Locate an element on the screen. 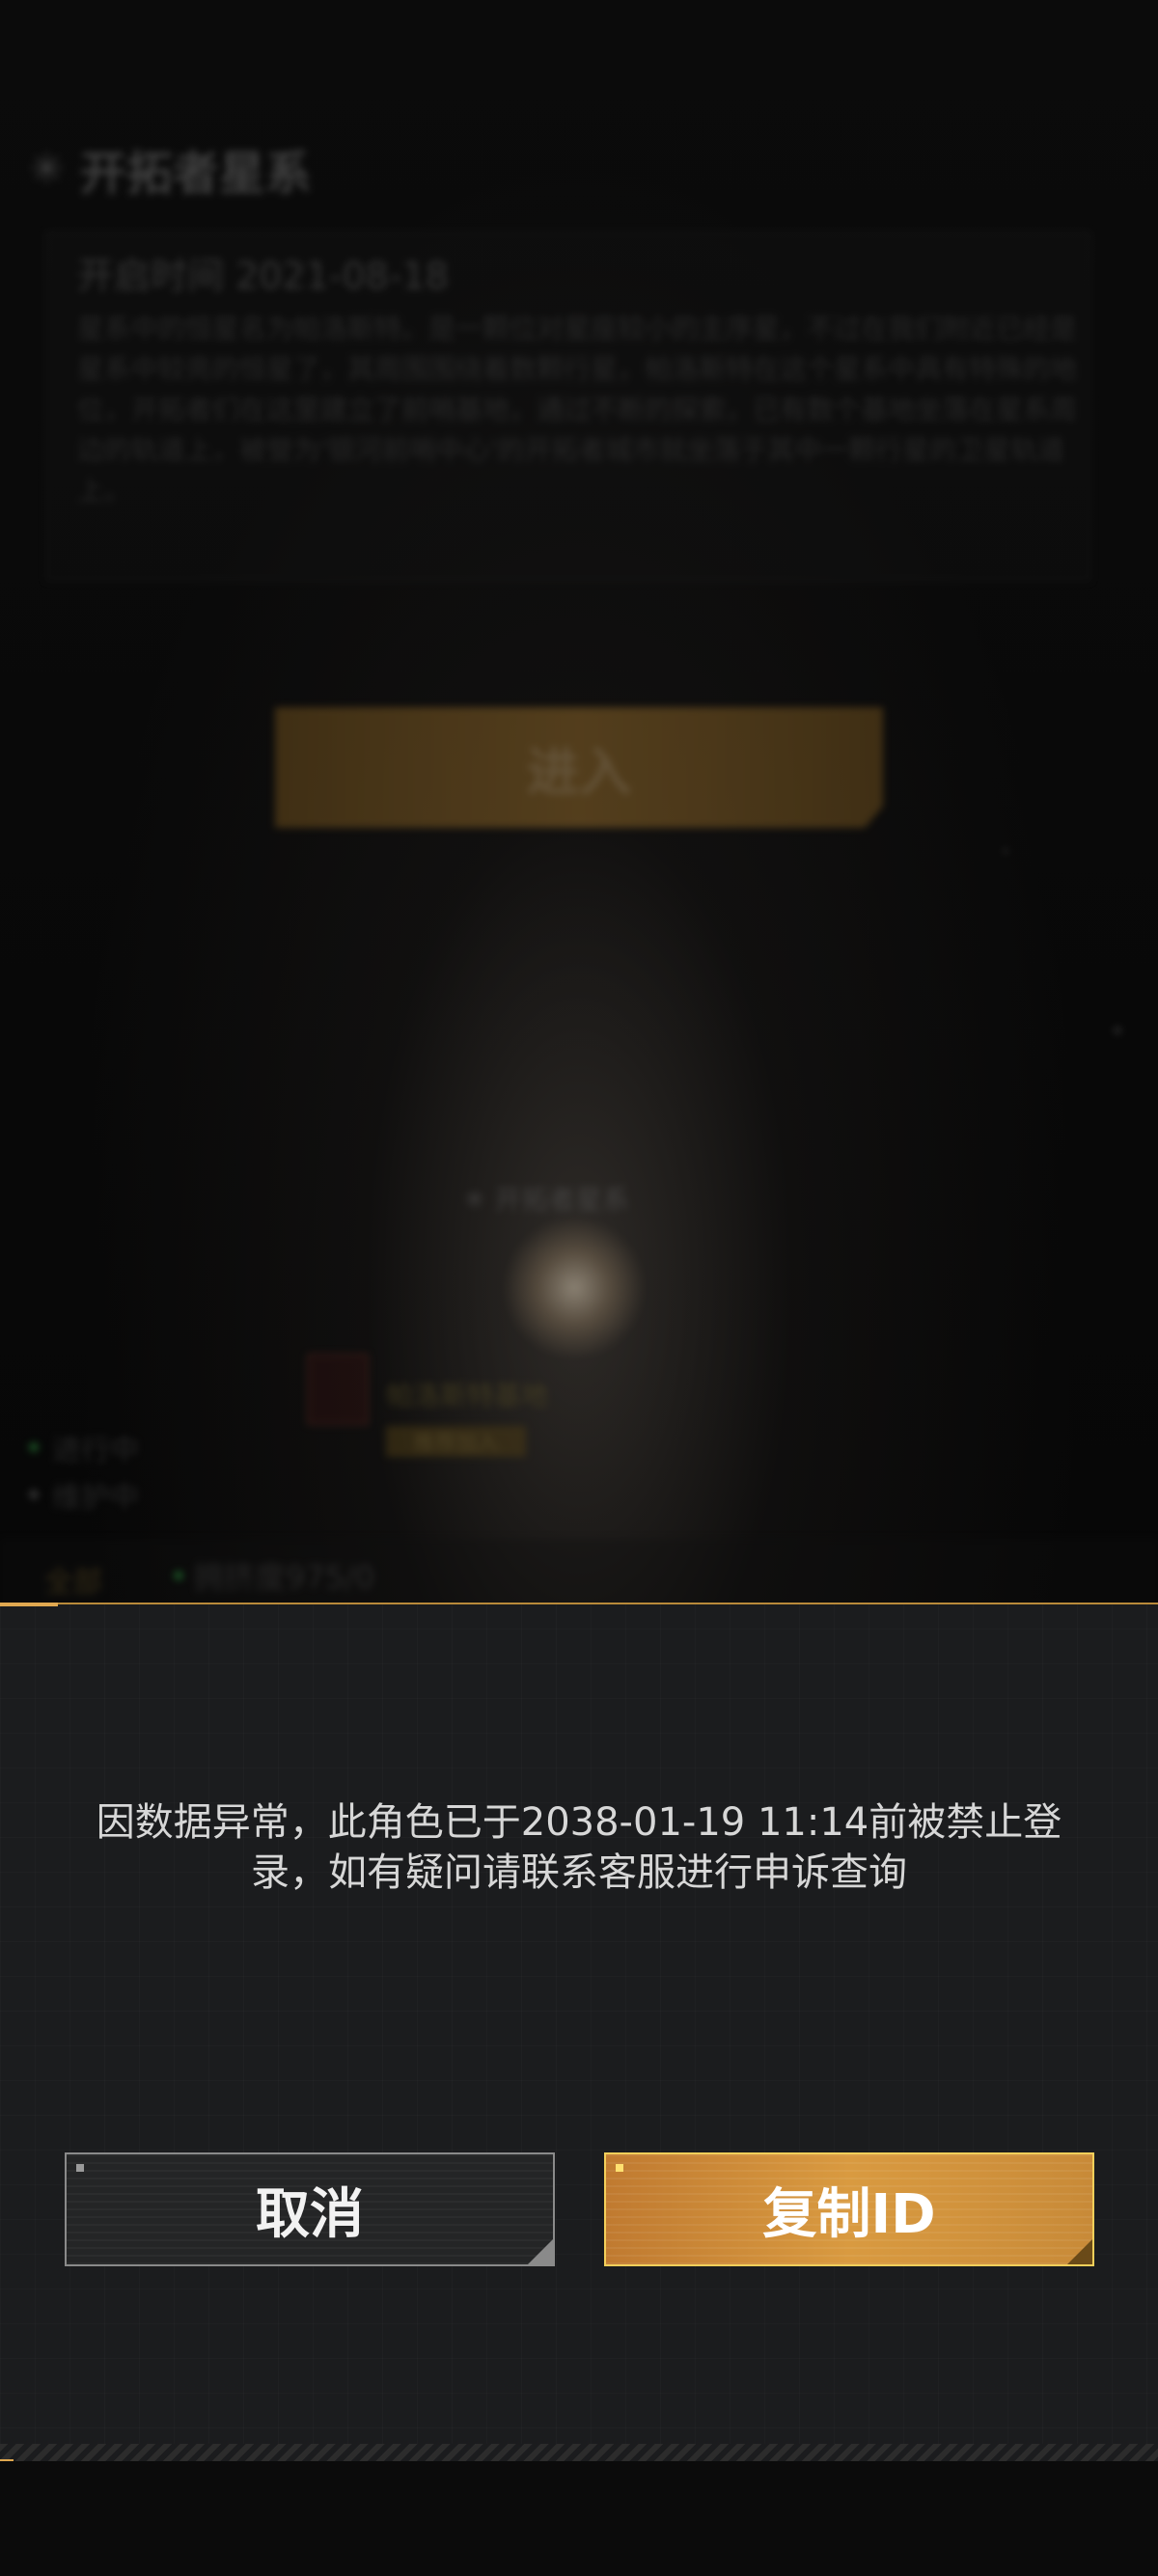 The width and height of the screenshot is (1158, 2576). background-date: 开启时间 2021-08-18 is located at coordinates (263, 276).